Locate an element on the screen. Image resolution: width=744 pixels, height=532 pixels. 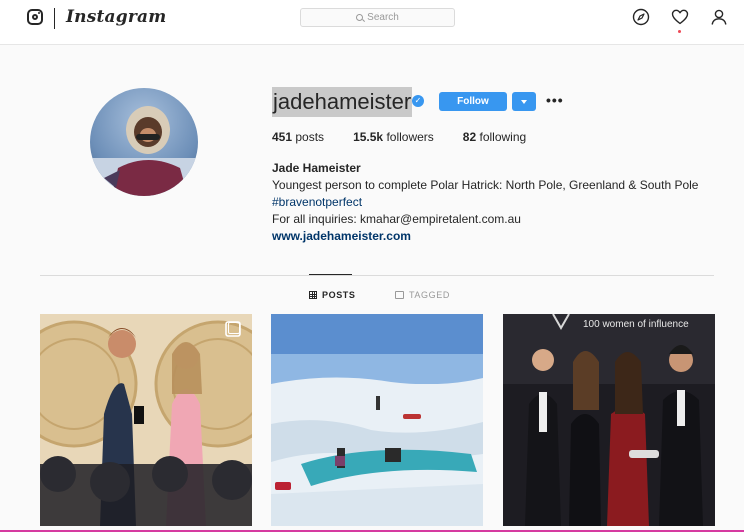
following-stat: 82 following is located at coordinates (494, 137).